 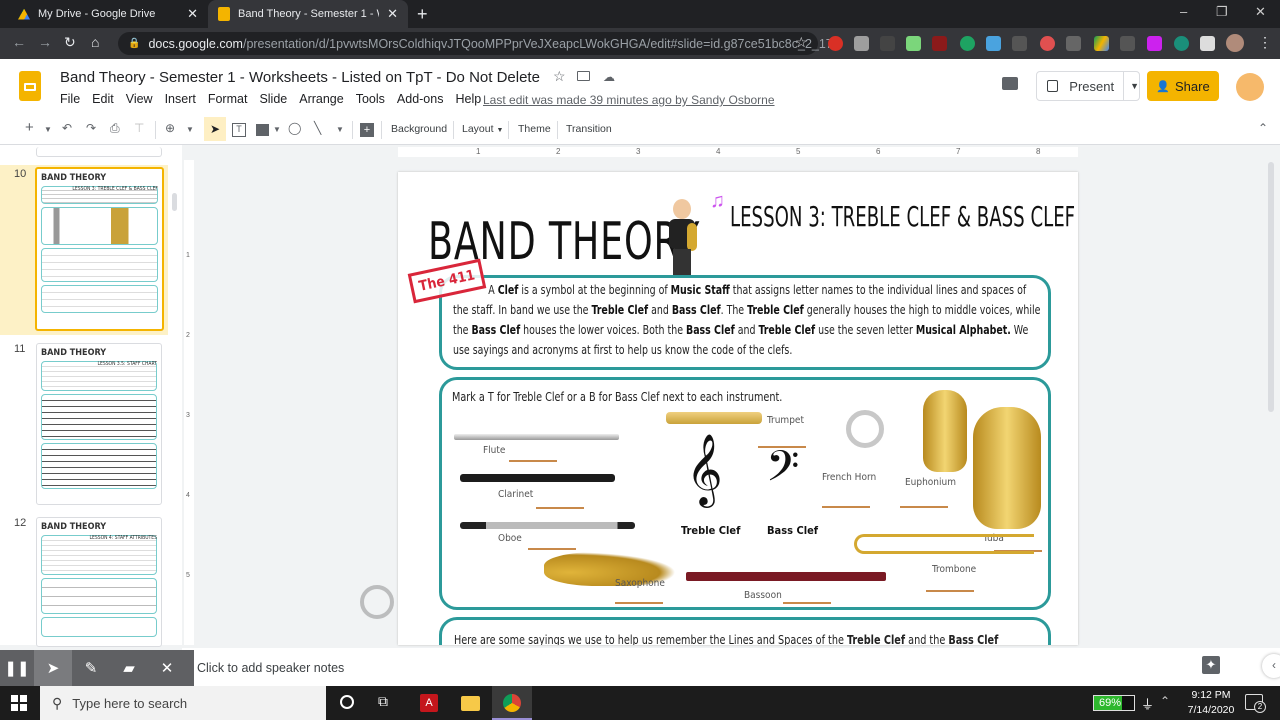 I want to click on google-drive-extension-icon, so click(x=1101, y=43).